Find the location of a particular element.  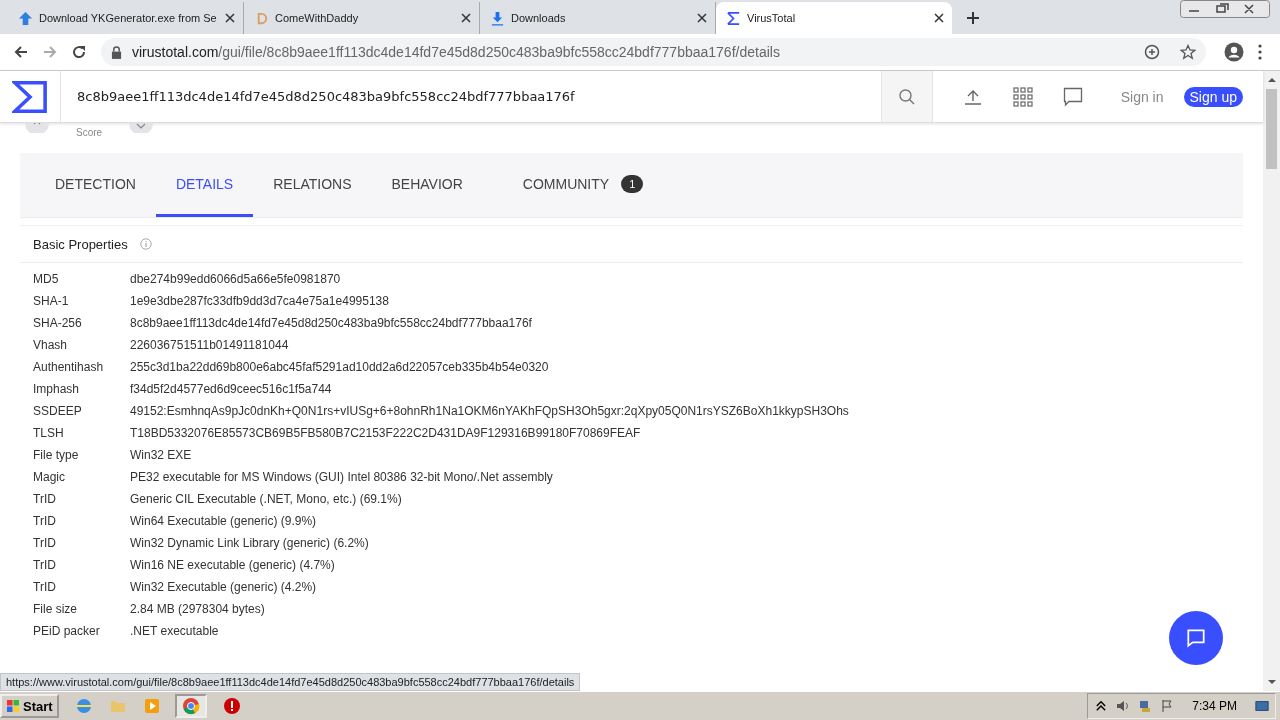

property-name: Authentihash is located at coordinates (69, 367).